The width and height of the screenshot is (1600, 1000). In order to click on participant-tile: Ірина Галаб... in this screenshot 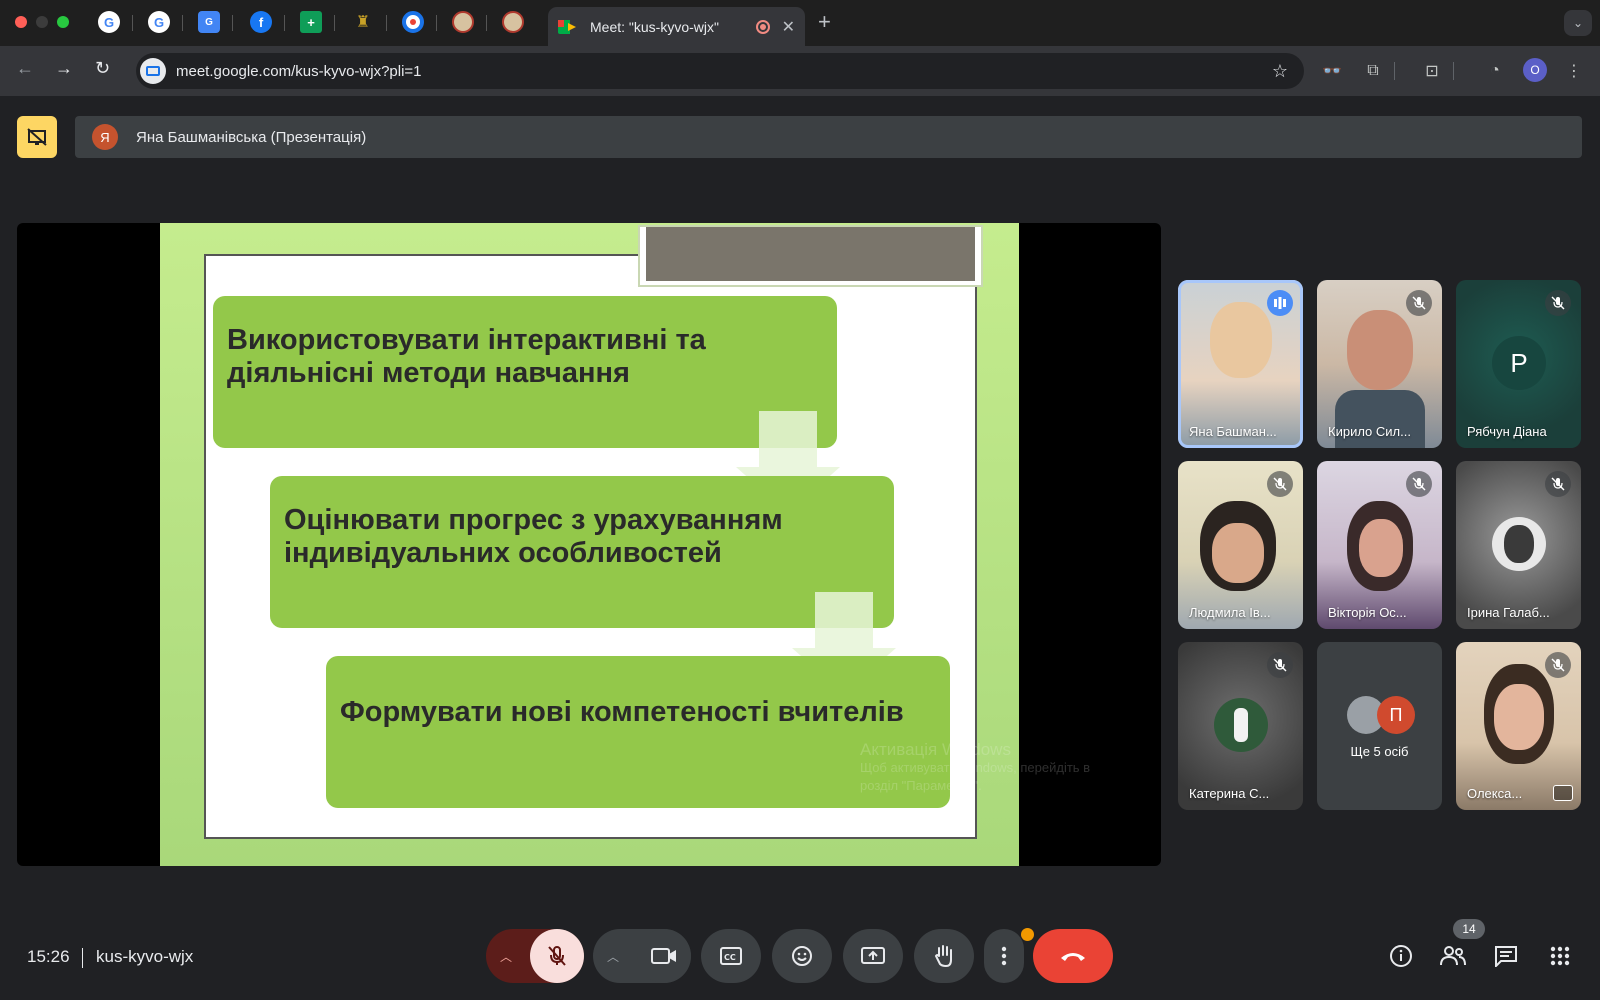, I will do `click(1518, 545)`.